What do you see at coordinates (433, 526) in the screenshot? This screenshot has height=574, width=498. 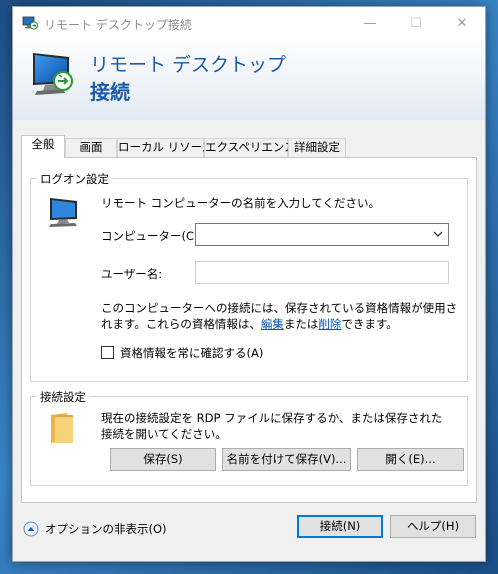 I see `help-button: ヘルプ(H)` at bounding box center [433, 526].